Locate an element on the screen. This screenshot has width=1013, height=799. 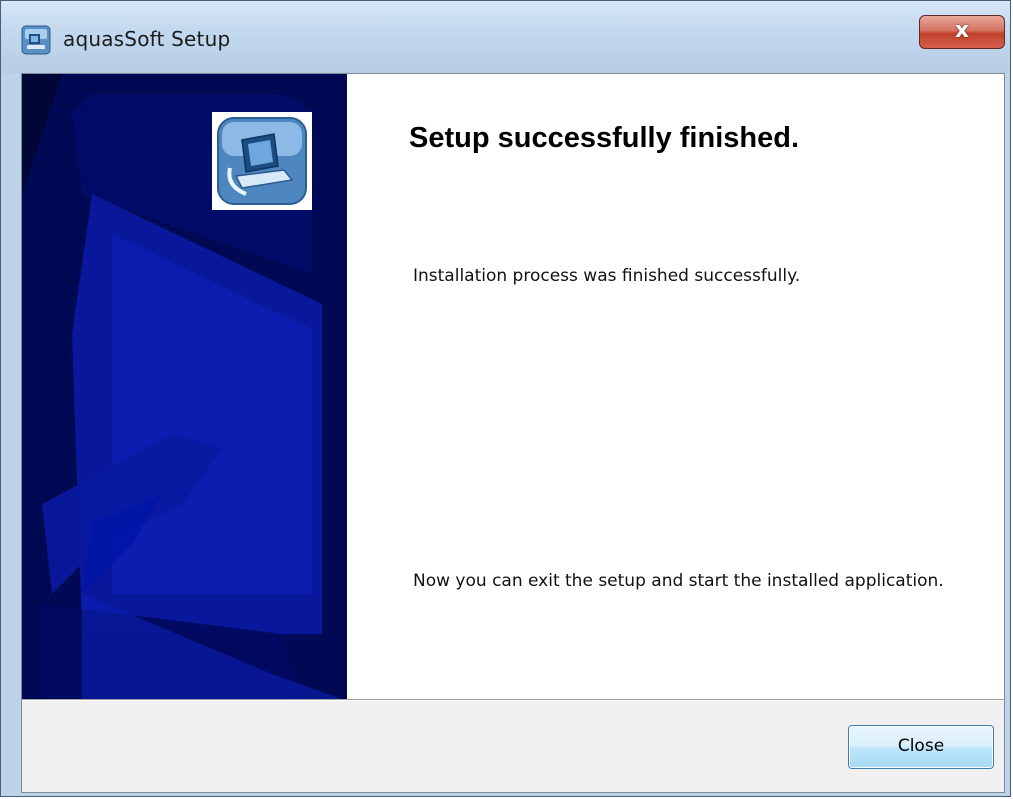
window-title: aquasSoft Setup is located at coordinates (147, 39).